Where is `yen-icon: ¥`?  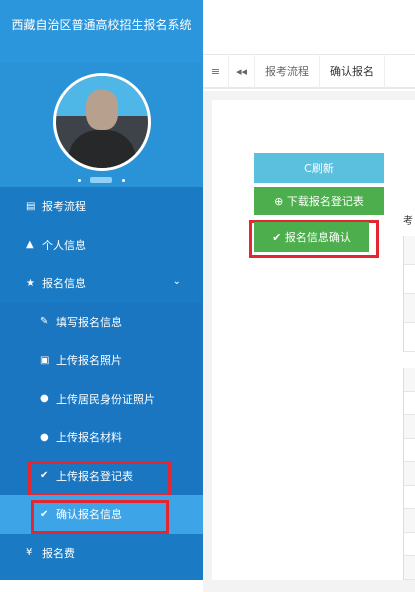 yen-icon: ¥ is located at coordinates (29, 553).